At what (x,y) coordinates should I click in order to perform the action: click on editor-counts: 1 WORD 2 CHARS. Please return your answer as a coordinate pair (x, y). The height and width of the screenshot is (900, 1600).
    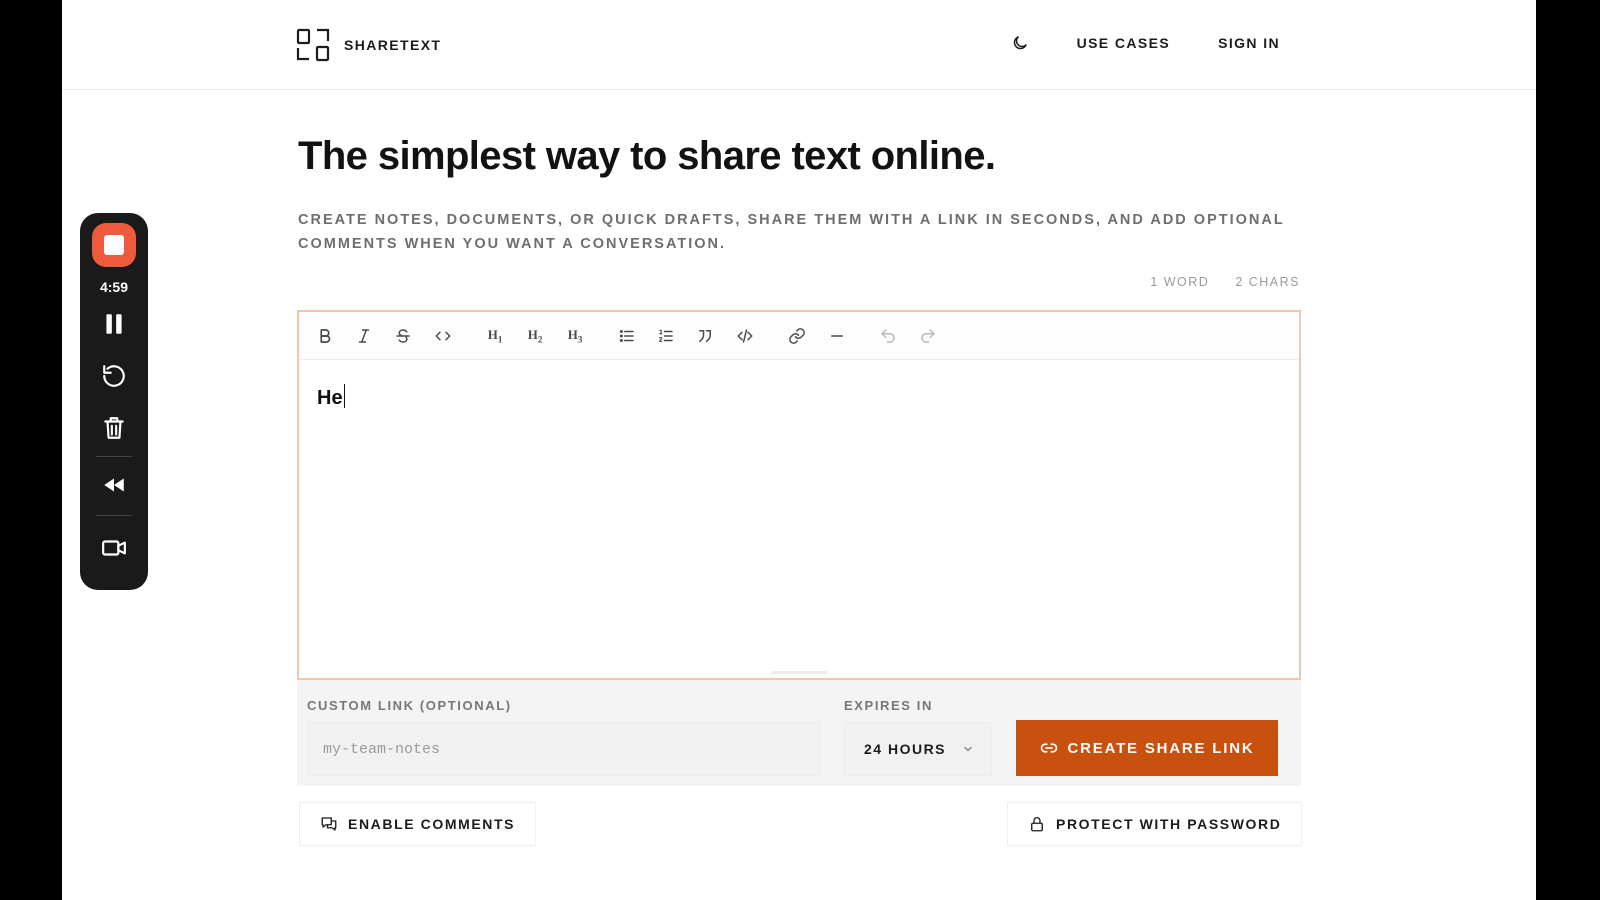
    Looking at the image, I should click on (1225, 282).